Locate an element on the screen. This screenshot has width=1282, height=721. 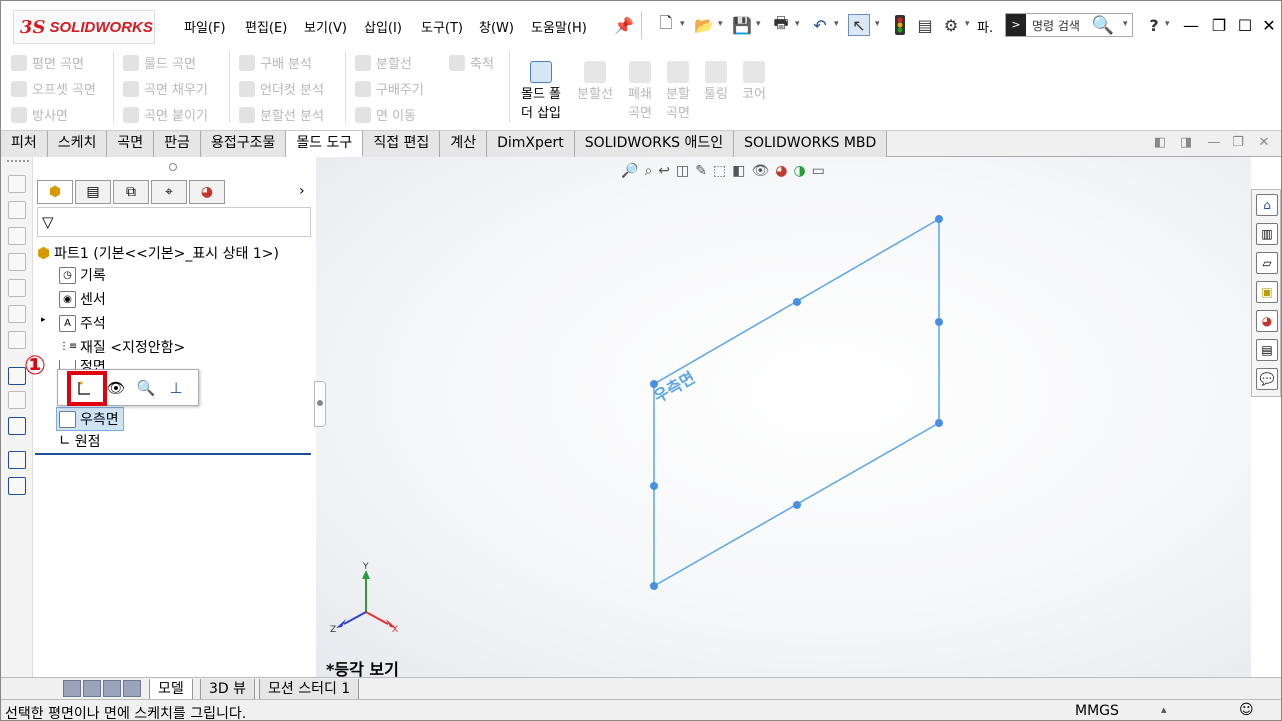
draft-button: 구배주기 is located at coordinates (389, 88).